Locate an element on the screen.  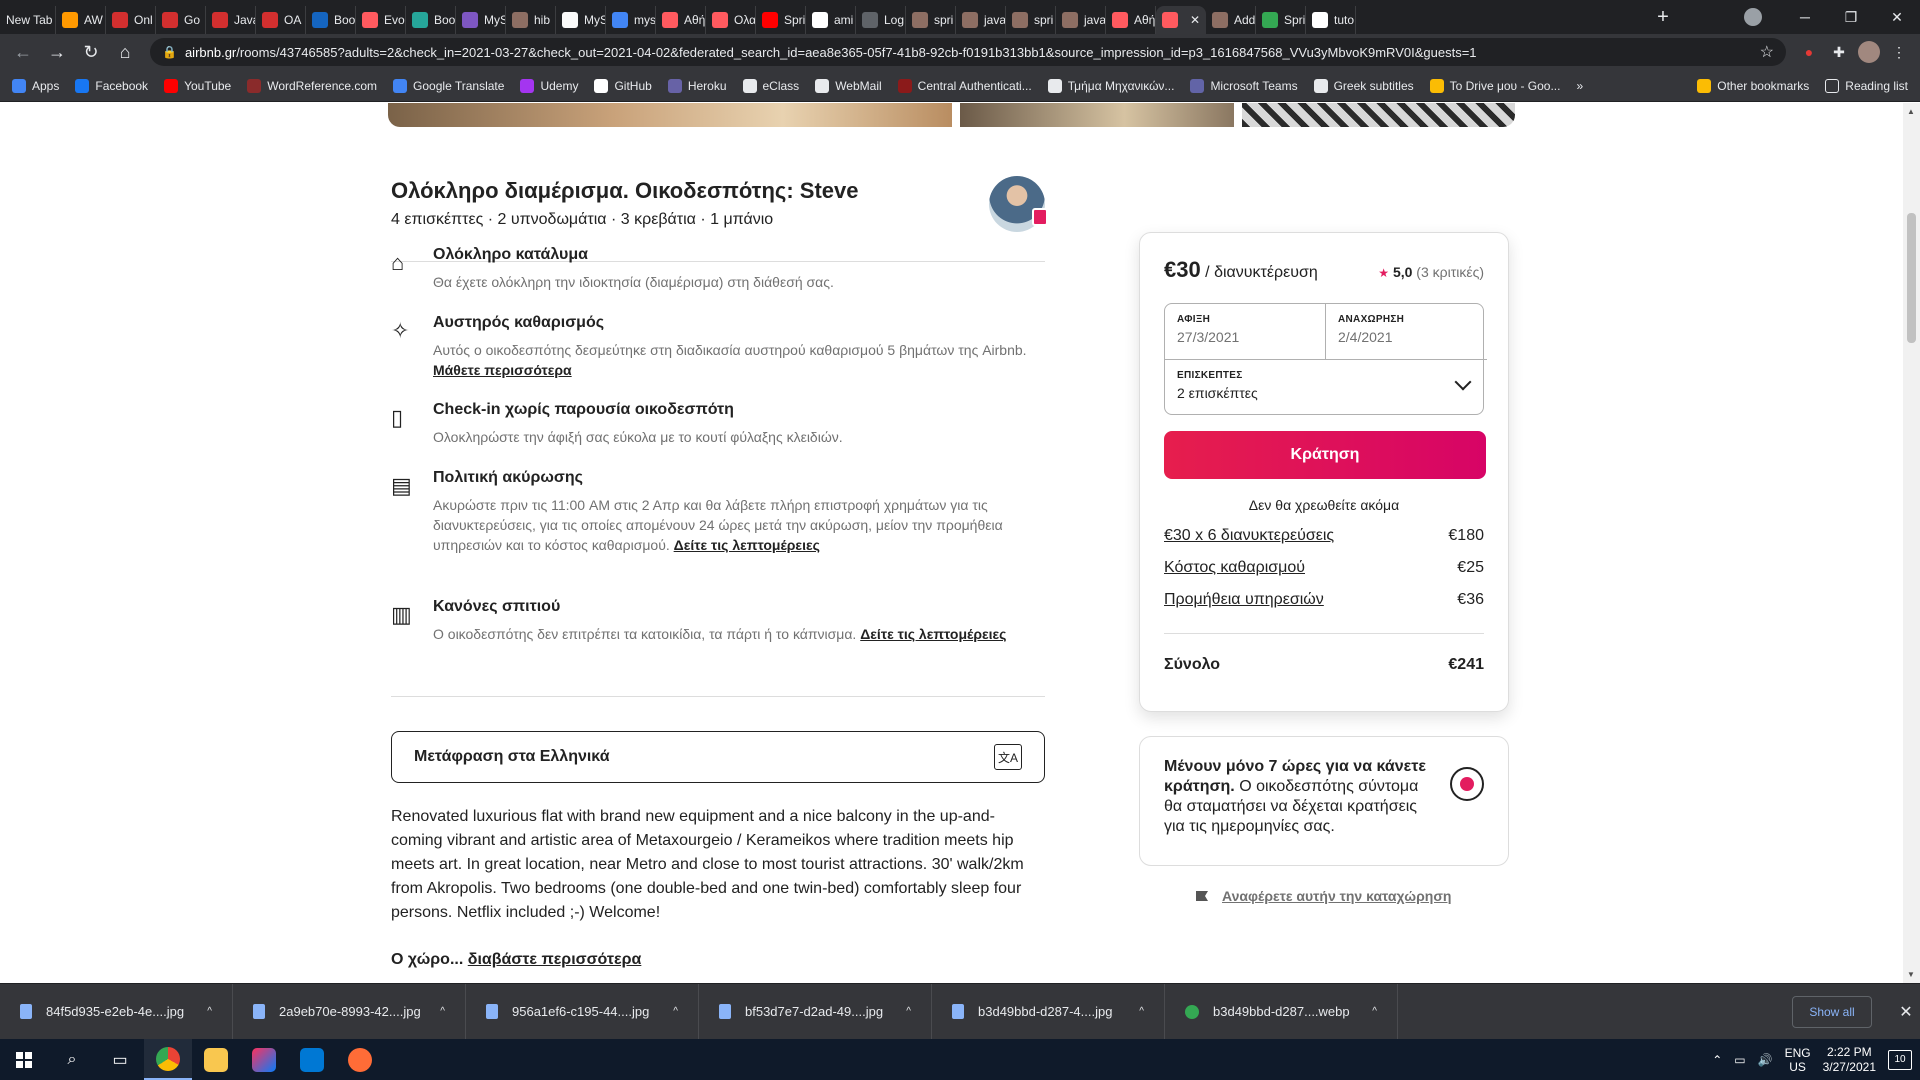
translate-button: Μετάφραση στα Ελληνικά 文A is located at coordinates (718, 757).